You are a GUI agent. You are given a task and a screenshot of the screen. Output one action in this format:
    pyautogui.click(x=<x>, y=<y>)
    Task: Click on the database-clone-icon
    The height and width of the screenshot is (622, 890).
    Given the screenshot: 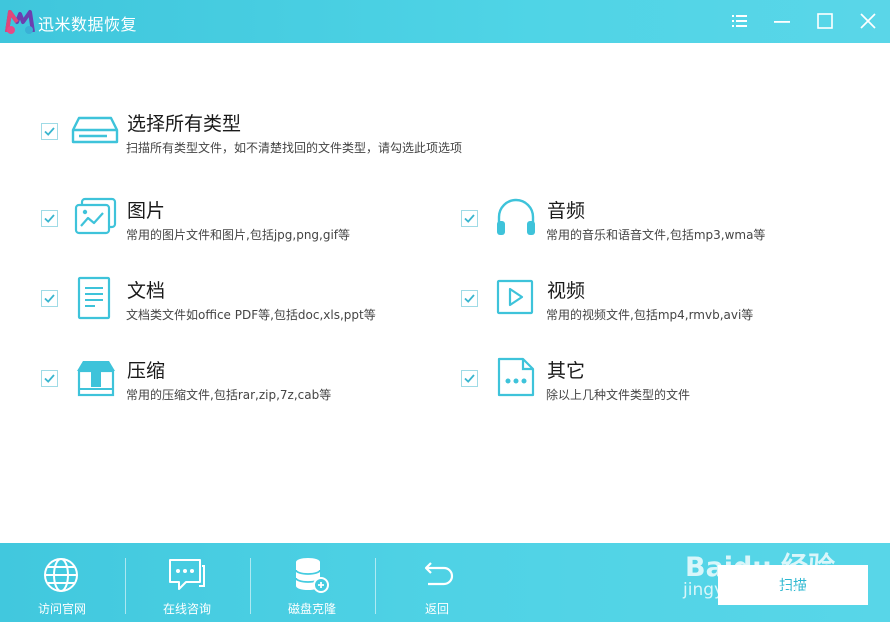 What is the action you would take?
    pyautogui.click(x=312, y=575)
    